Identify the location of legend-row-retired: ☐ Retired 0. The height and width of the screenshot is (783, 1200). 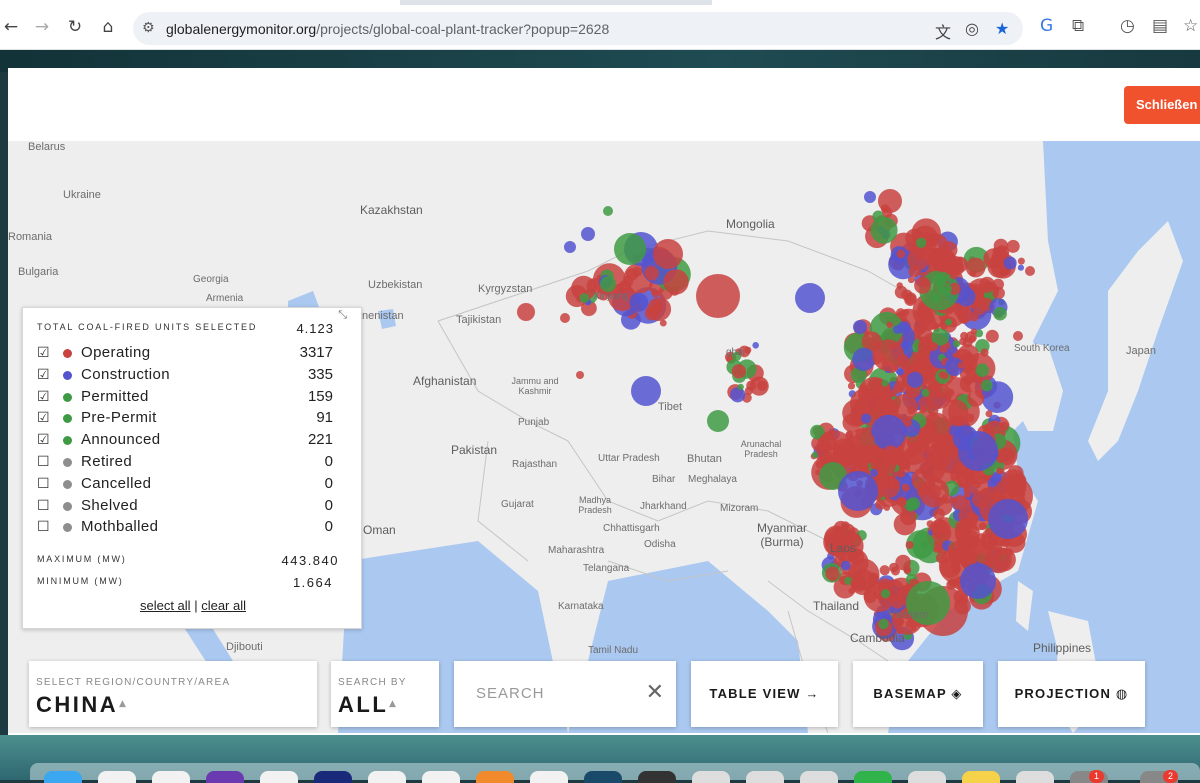
(187, 462).